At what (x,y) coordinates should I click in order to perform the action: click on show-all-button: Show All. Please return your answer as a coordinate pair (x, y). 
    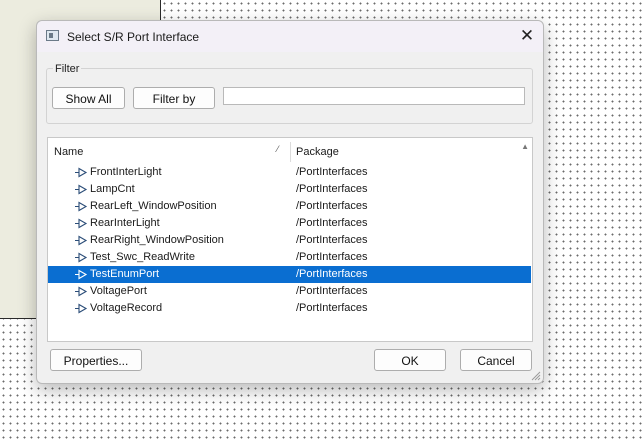
    Looking at the image, I should click on (88, 98).